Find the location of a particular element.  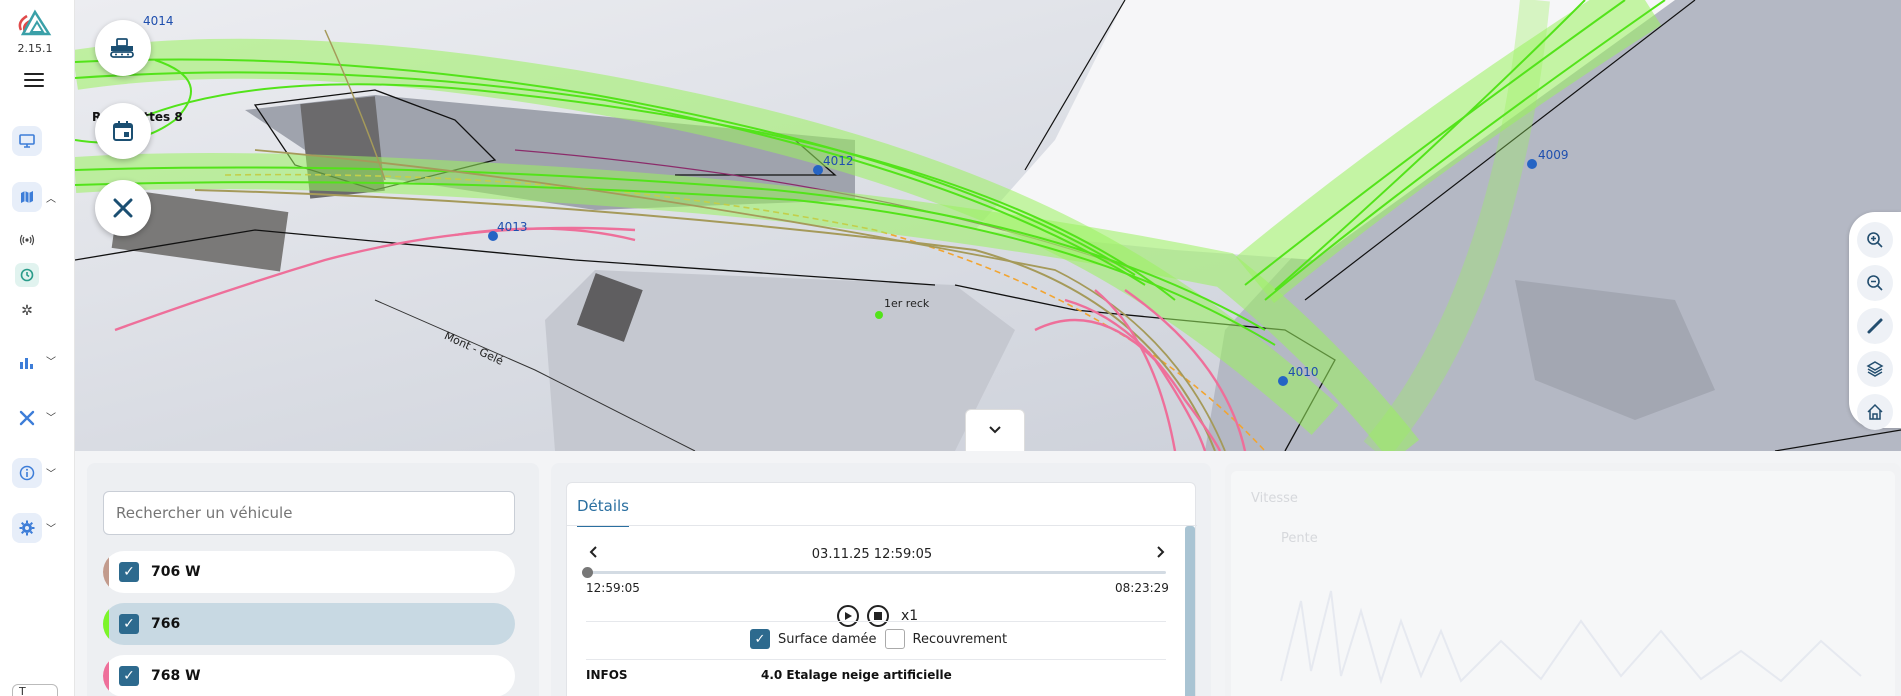

vehicle-label: 766 is located at coordinates (166, 624).